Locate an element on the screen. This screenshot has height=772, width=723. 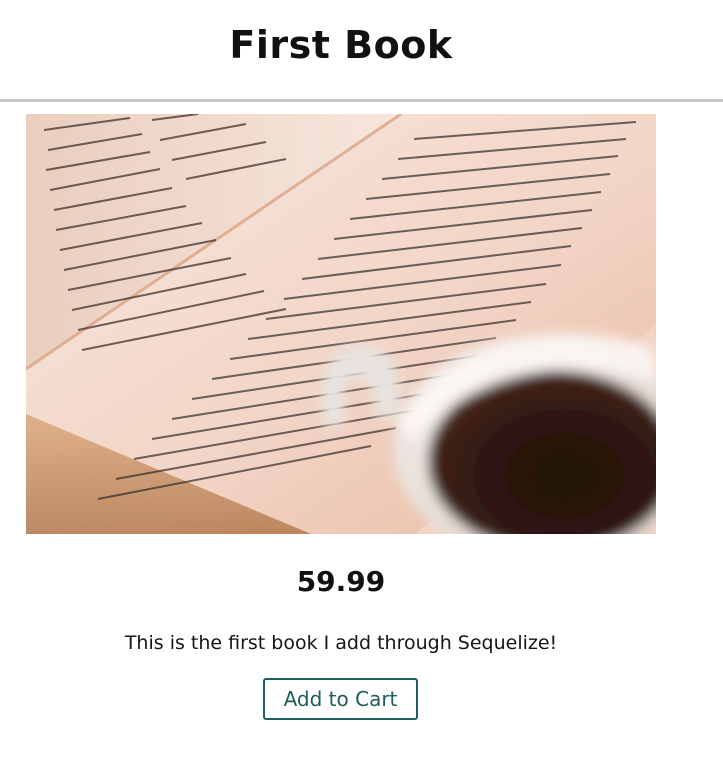
header-divider is located at coordinates (361, 100).